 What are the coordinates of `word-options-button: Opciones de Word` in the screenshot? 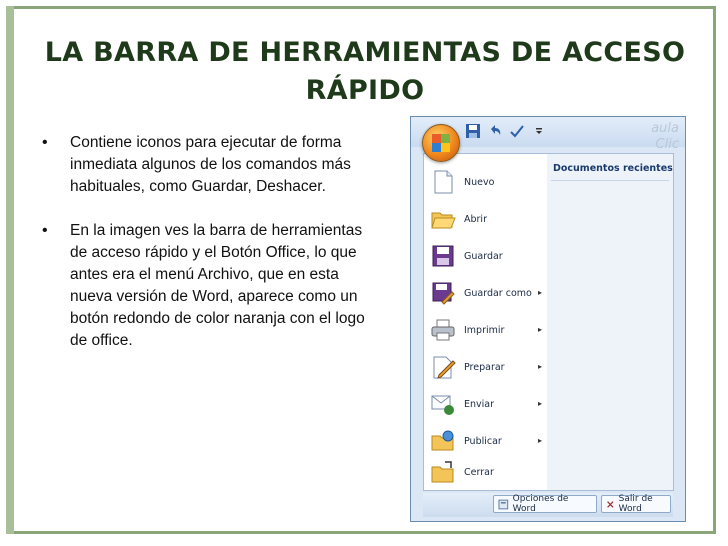 It's located at (545, 504).